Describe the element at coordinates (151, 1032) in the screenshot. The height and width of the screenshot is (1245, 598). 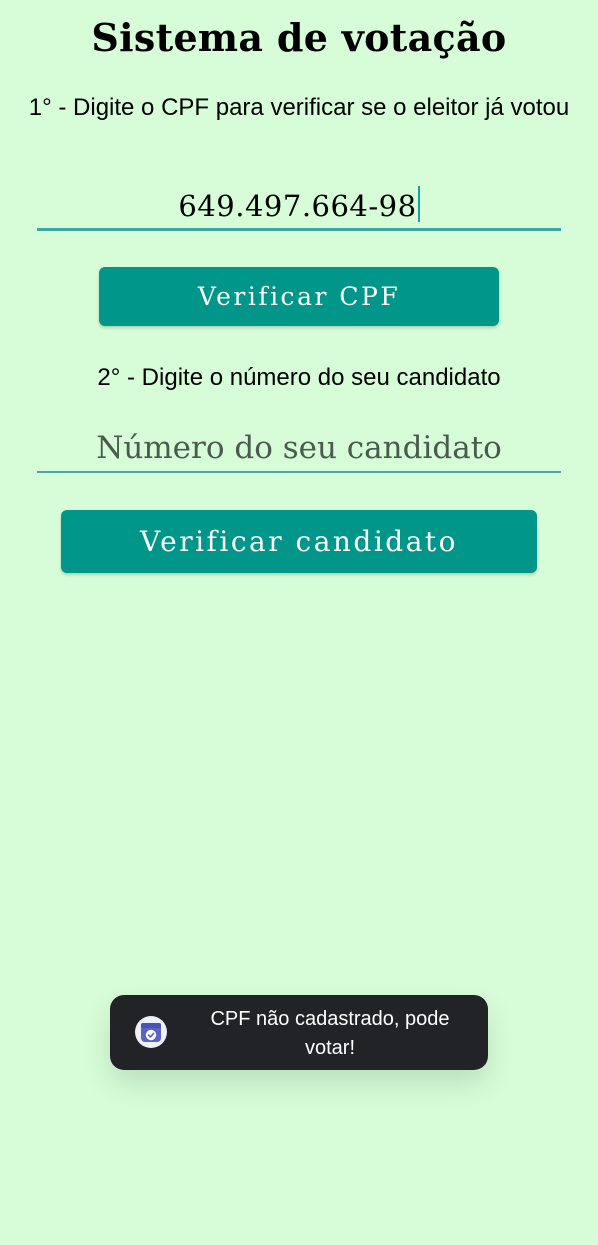
I see `app-badge-icon` at that location.